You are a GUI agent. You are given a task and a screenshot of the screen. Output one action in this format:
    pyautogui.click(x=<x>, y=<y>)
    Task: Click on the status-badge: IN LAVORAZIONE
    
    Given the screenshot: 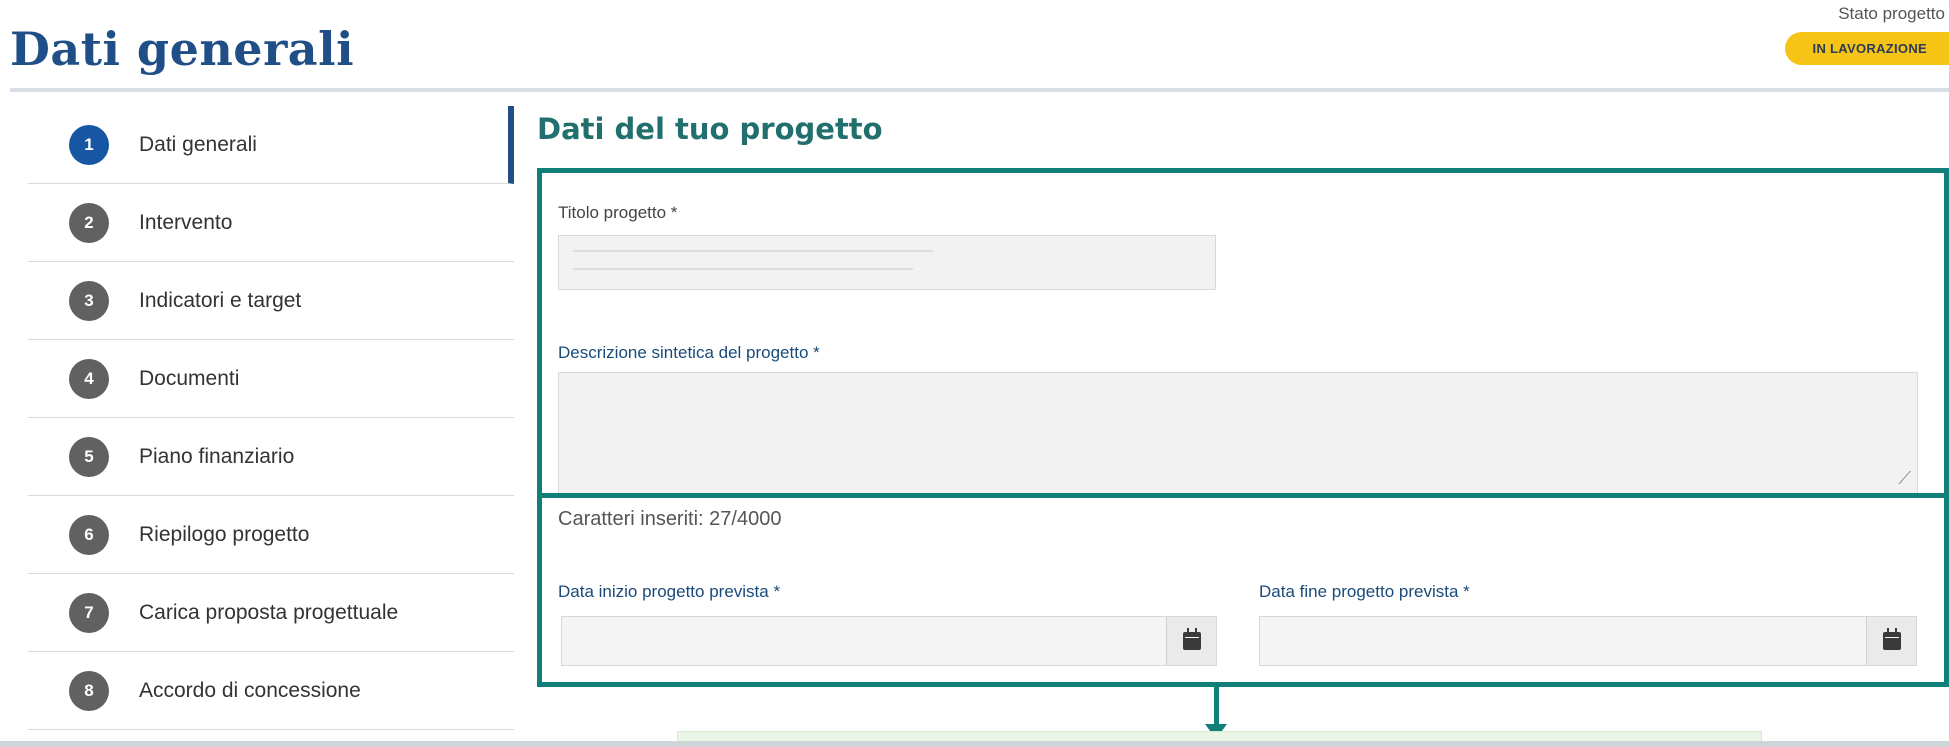 What is the action you would take?
    pyautogui.click(x=1866, y=48)
    